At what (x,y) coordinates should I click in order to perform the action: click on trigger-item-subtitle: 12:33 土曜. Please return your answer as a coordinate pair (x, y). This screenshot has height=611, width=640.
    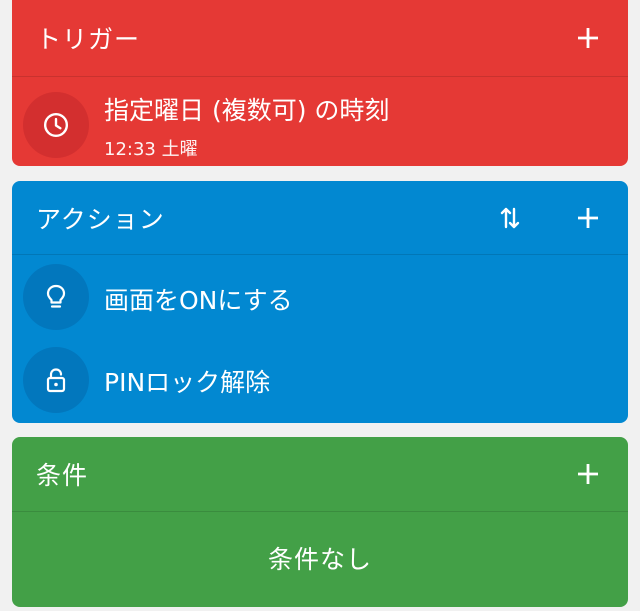
    Looking at the image, I should click on (151, 149).